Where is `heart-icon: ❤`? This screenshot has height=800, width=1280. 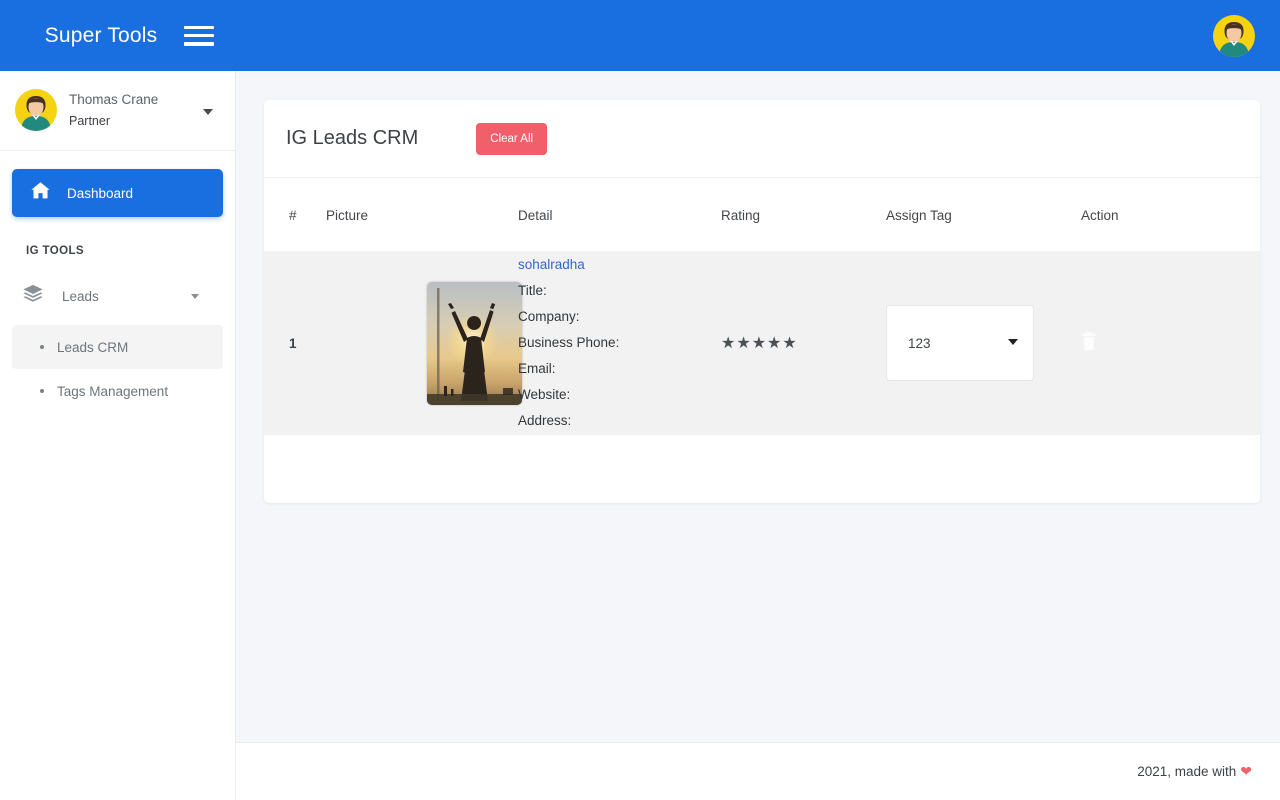
heart-icon: ❤ is located at coordinates (1246, 771).